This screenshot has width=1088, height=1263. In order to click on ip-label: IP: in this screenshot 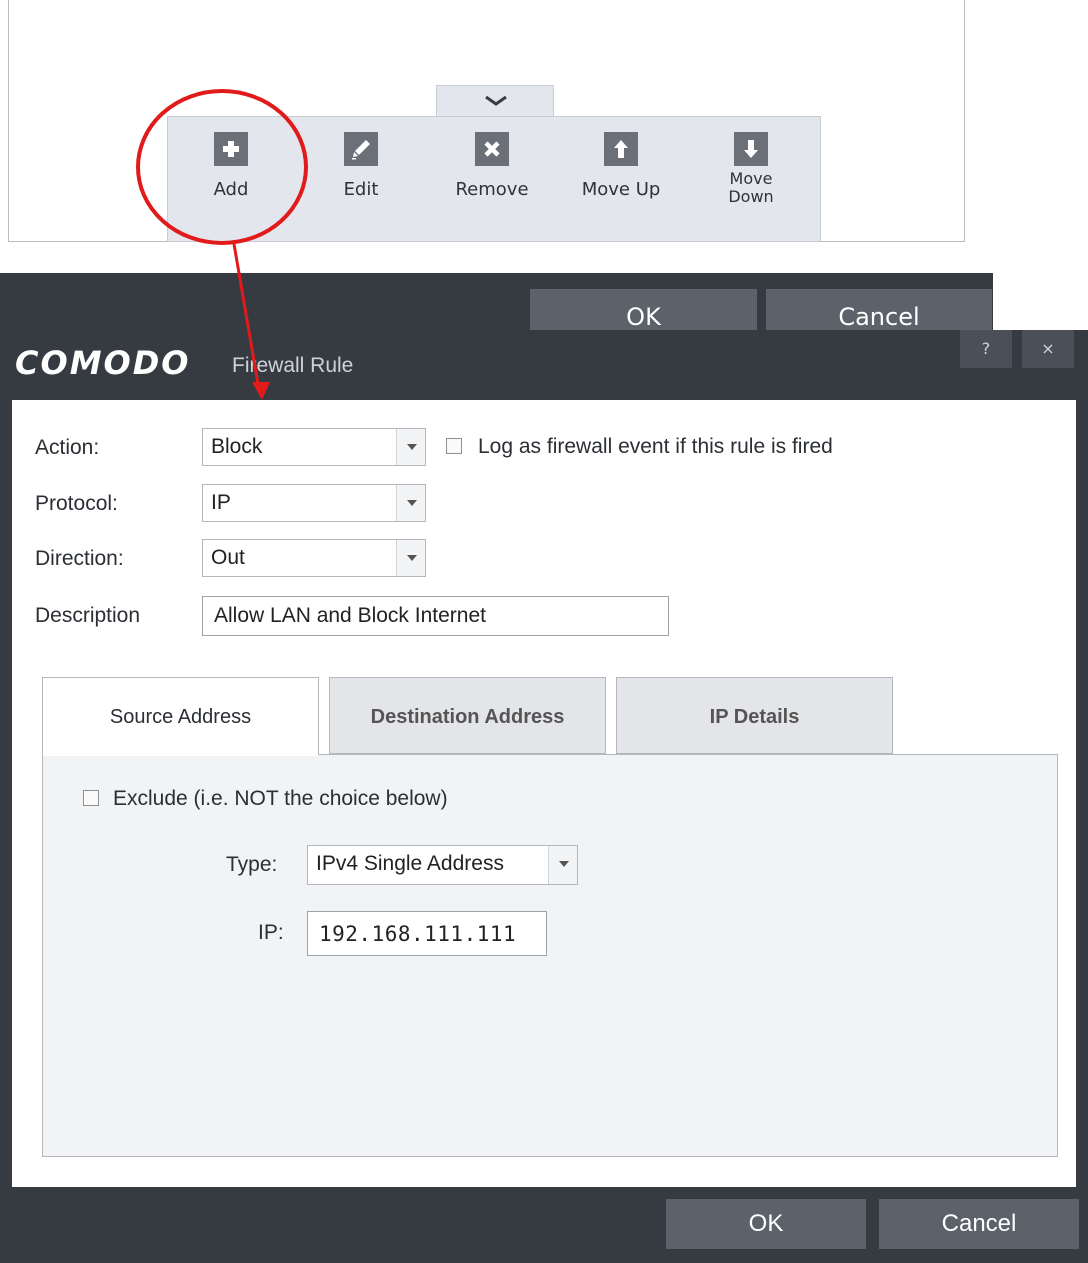, I will do `click(271, 932)`.